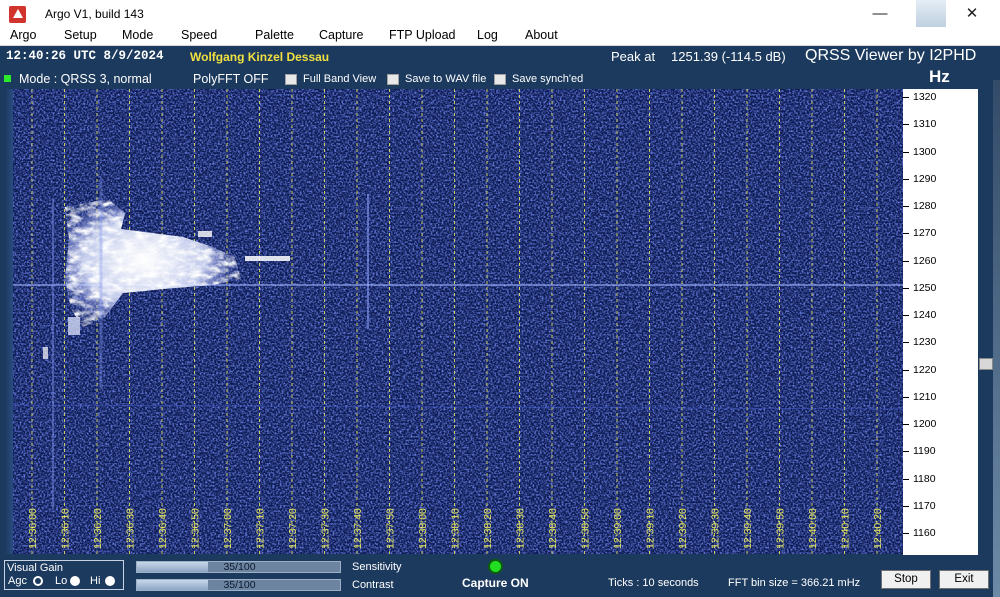  Describe the element at coordinates (340, 79) in the screenshot. I see `full-band-view-label: Full Band View` at that location.